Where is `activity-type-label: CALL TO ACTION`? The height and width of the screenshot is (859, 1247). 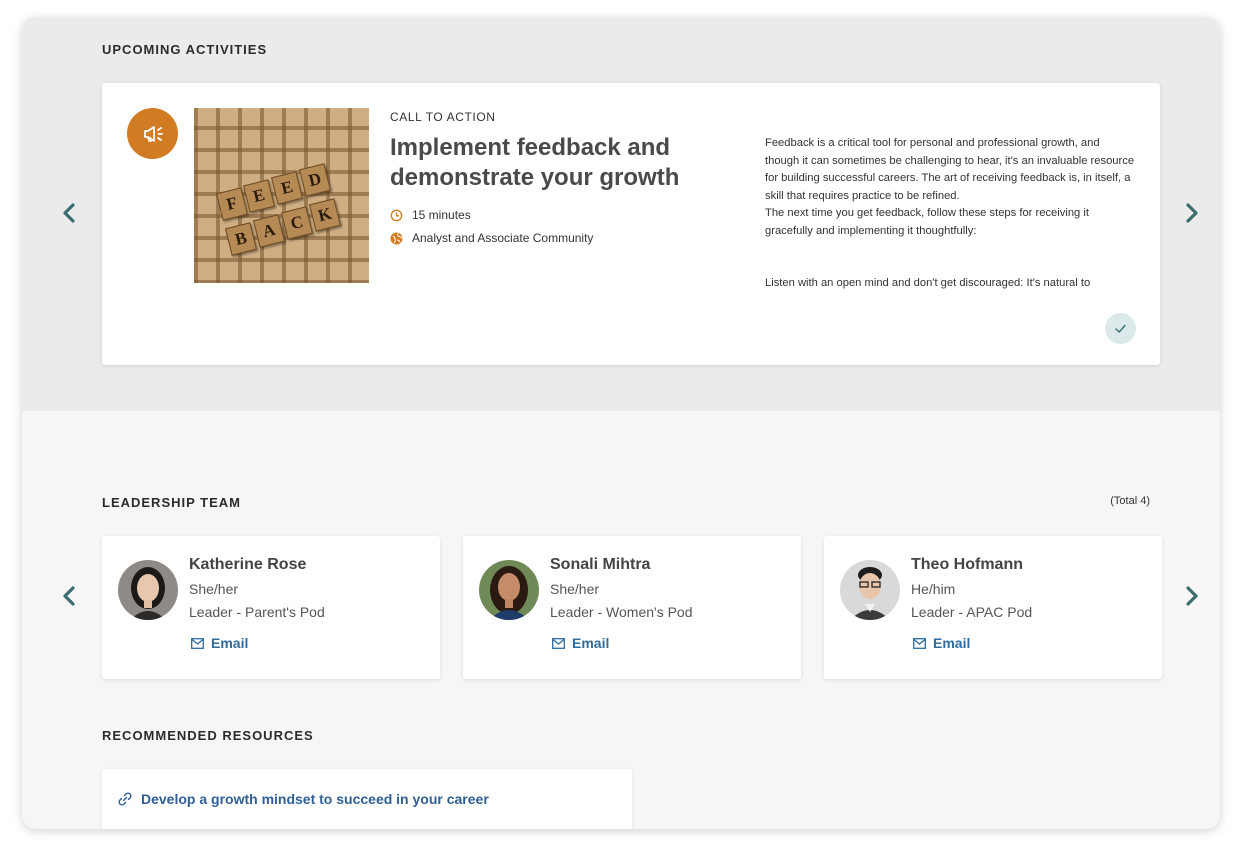 activity-type-label: CALL TO ACTION is located at coordinates (443, 117).